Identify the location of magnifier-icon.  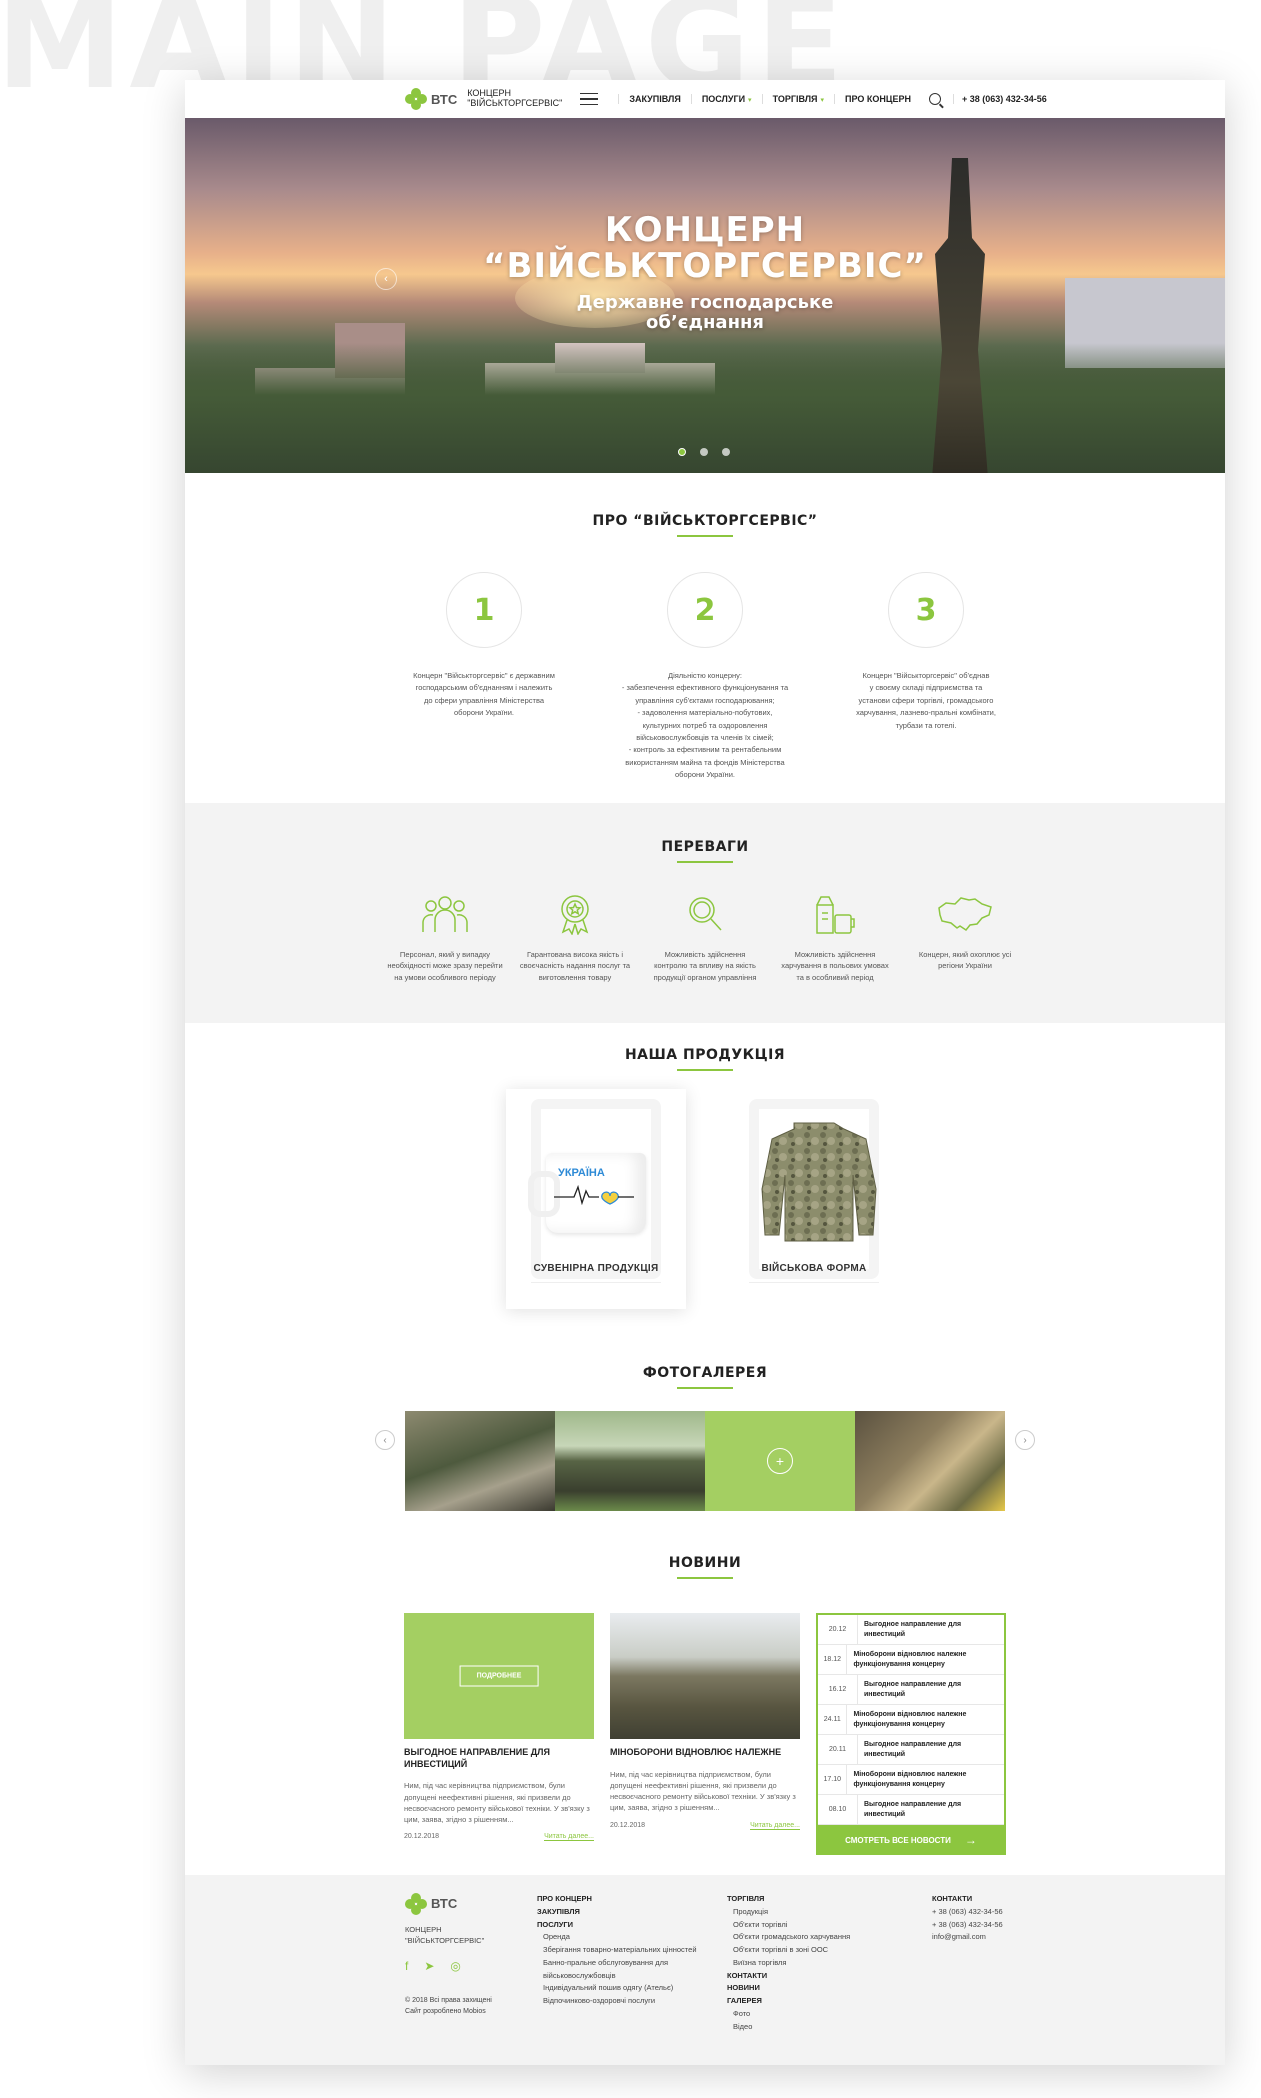
(705, 914).